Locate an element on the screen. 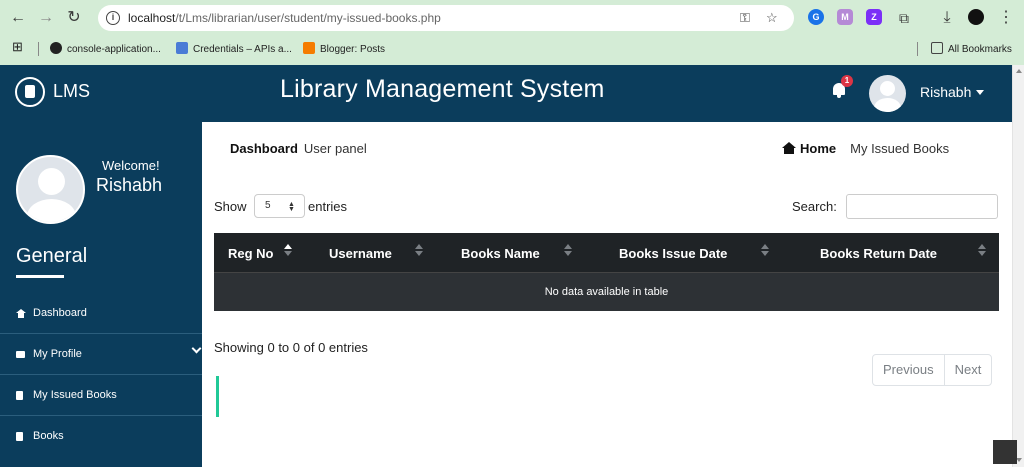  sidebar-user-name: Rishabh is located at coordinates (129, 185).